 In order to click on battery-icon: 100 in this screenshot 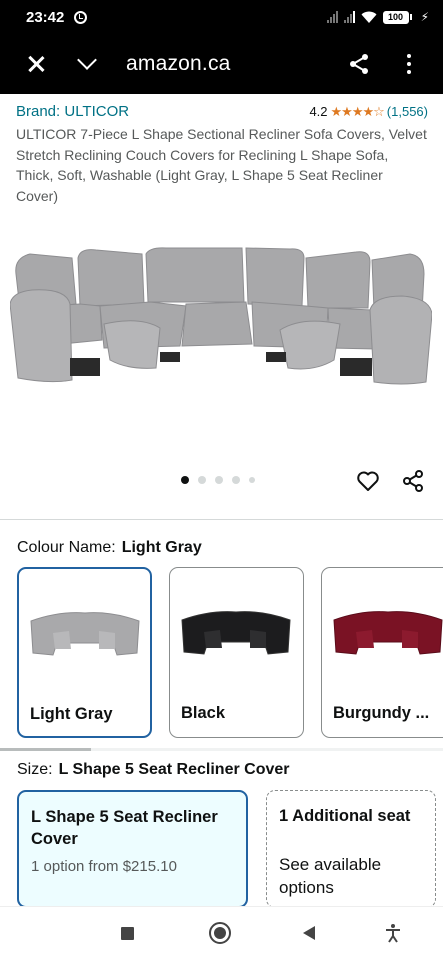, I will do `click(397, 17)`.